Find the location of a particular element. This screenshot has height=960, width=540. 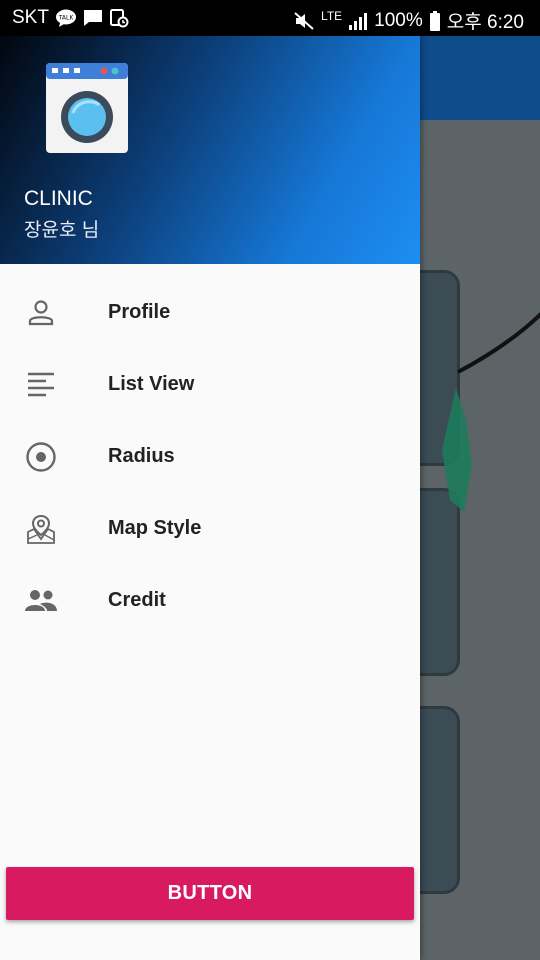

network-label: LTE is located at coordinates (332, 15).